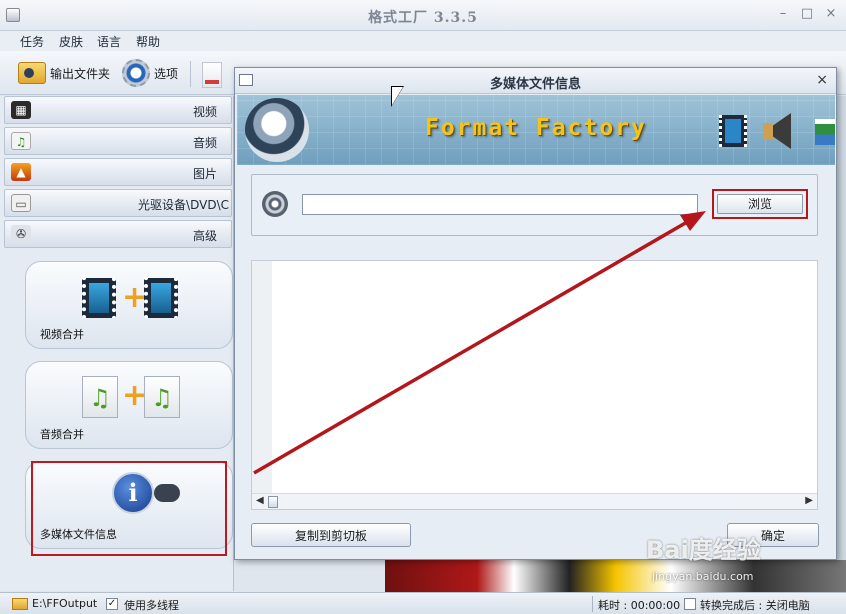  What do you see at coordinates (71, 41) in the screenshot?
I see `menu-skin: 皮肤` at bounding box center [71, 41].